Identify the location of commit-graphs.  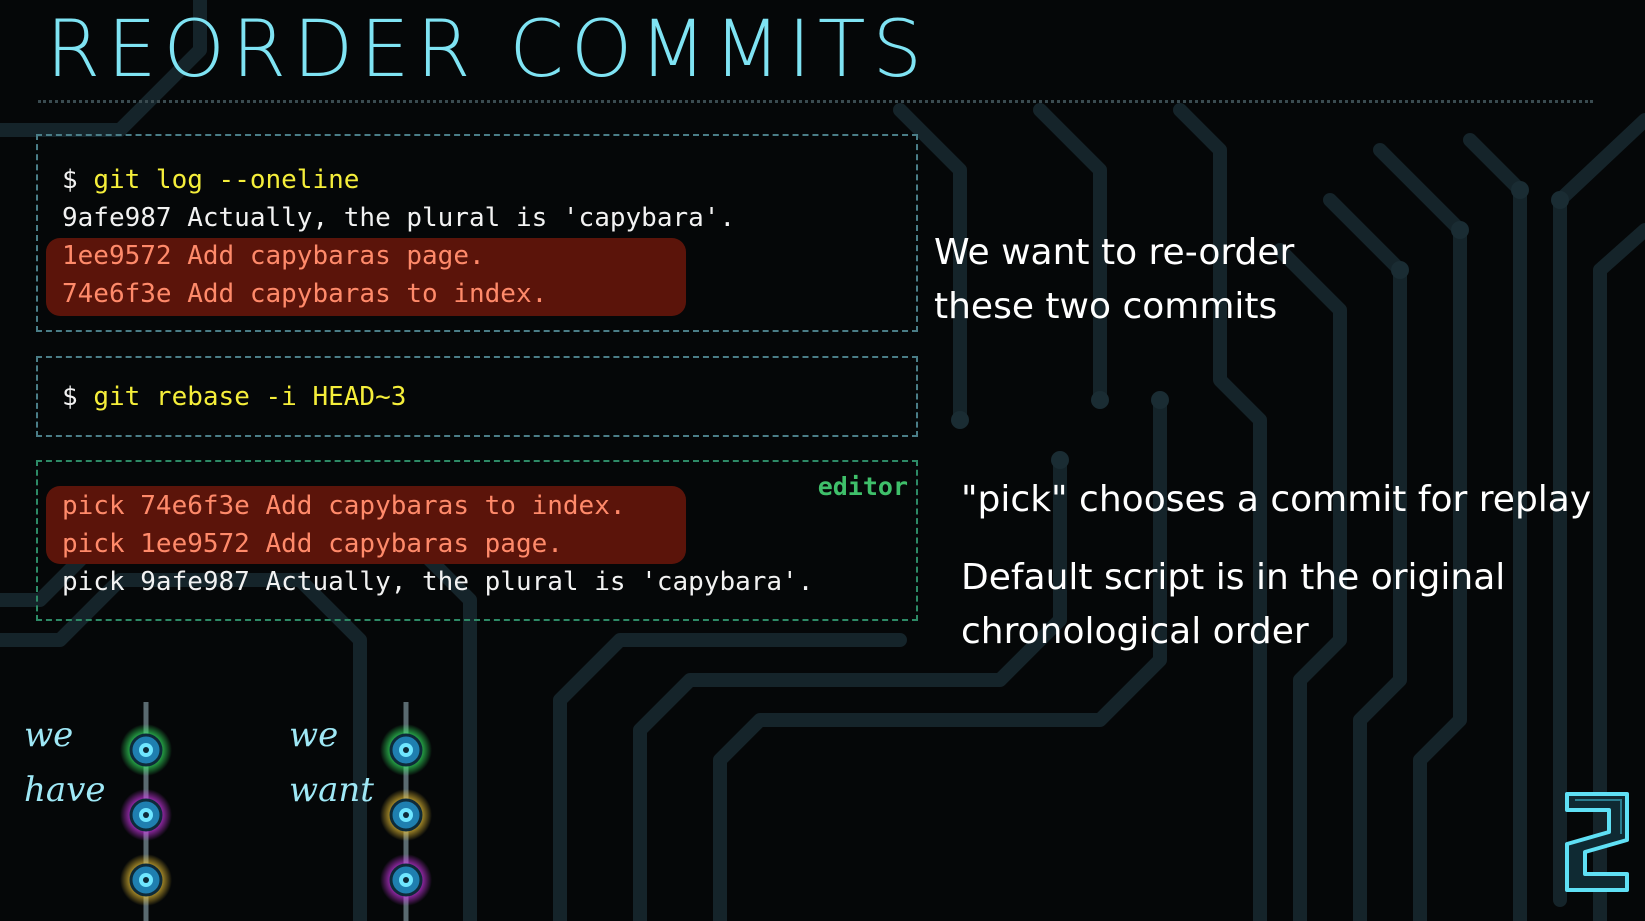
(276, 811).